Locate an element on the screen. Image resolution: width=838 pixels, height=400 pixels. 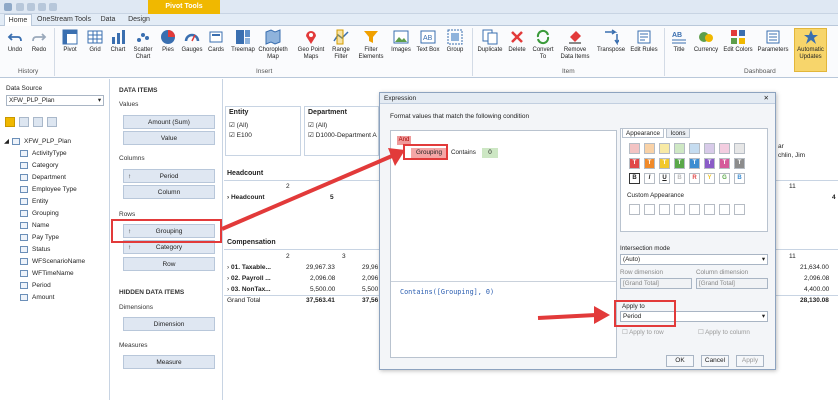
qat-save-icon is located at coordinates (20, 7).